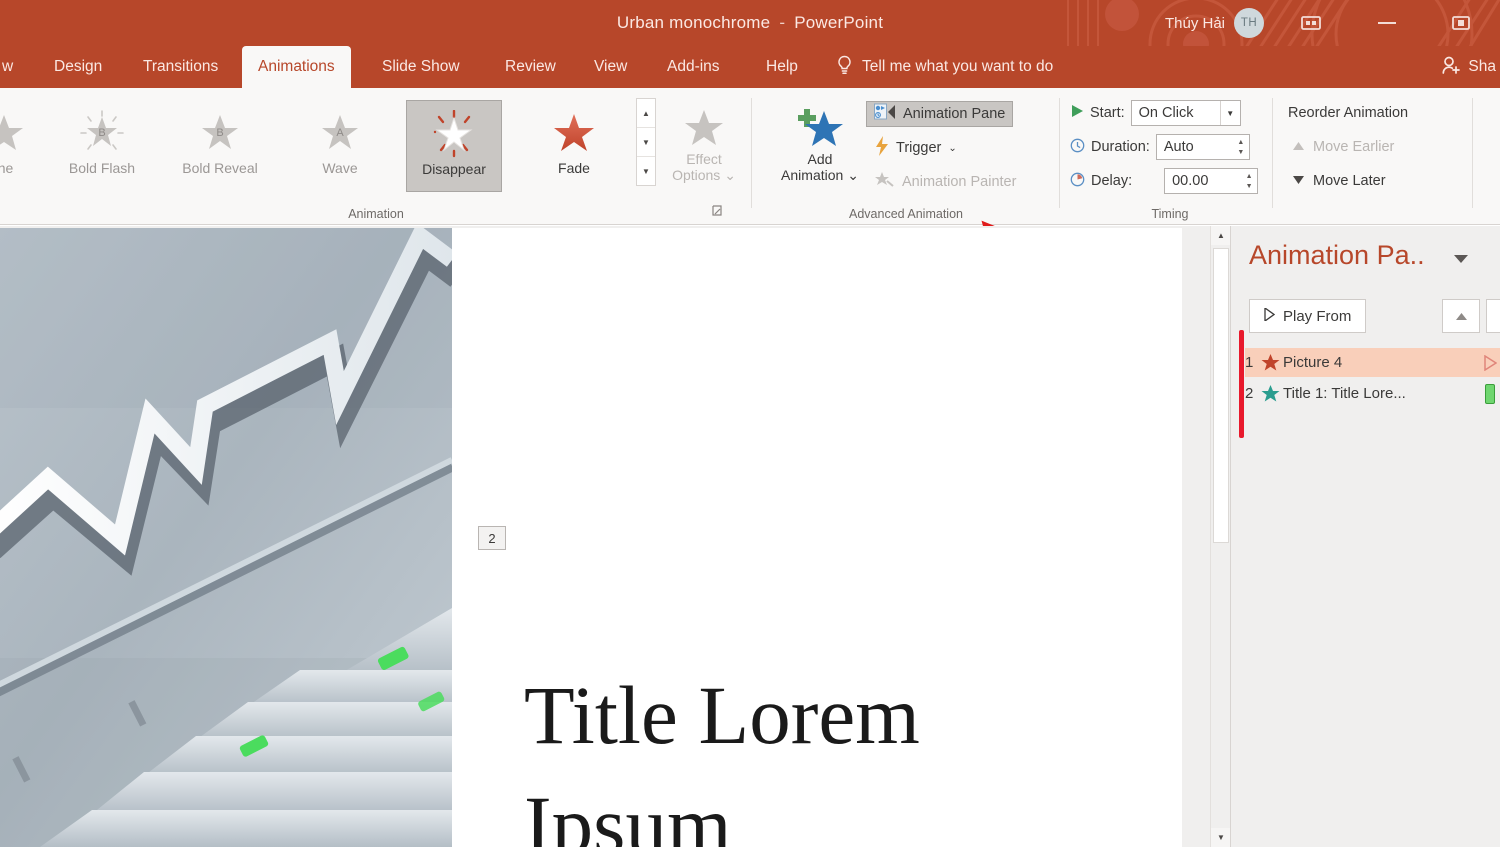  What do you see at coordinates (839, 22) in the screenshot?
I see `app-name: PowerPoint` at bounding box center [839, 22].